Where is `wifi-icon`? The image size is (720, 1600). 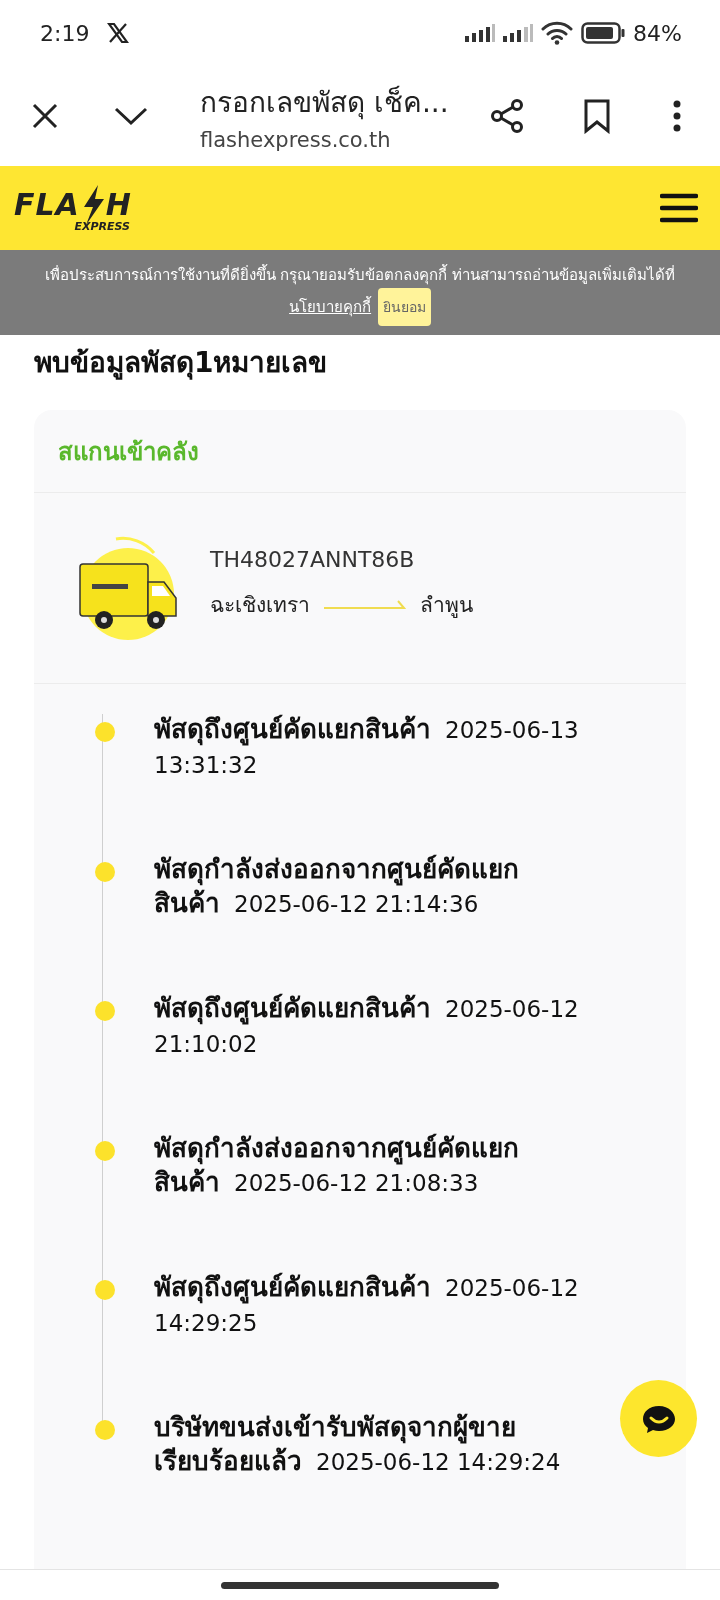 wifi-icon is located at coordinates (557, 33).